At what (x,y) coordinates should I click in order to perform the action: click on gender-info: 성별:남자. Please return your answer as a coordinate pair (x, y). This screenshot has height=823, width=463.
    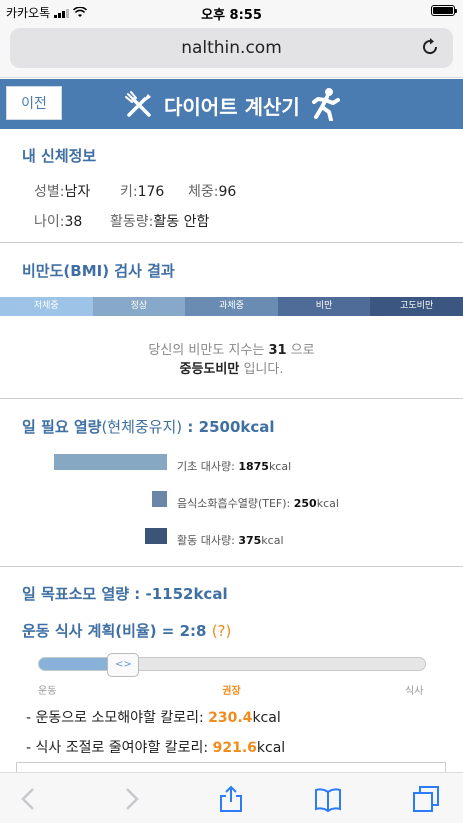
    Looking at the image, I should click on (62, 192).